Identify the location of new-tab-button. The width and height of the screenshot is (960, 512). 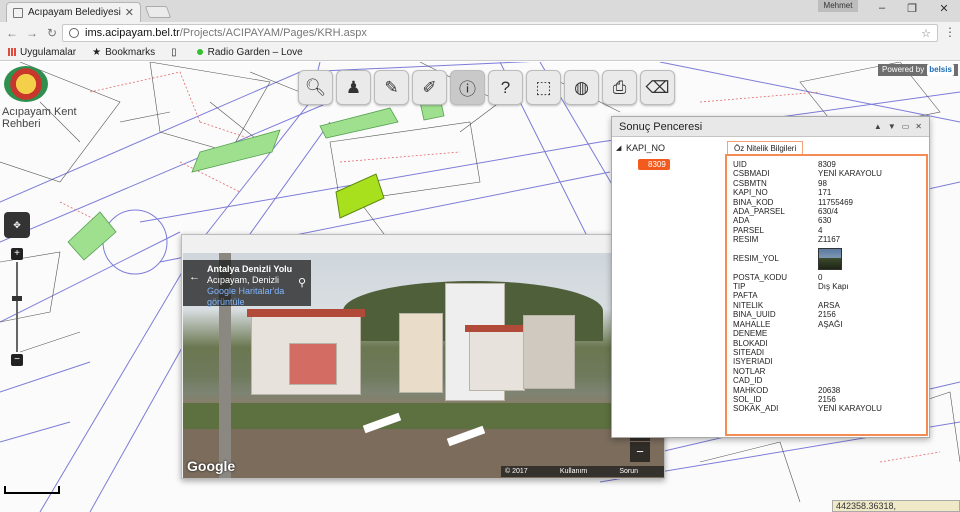
(158, 12).